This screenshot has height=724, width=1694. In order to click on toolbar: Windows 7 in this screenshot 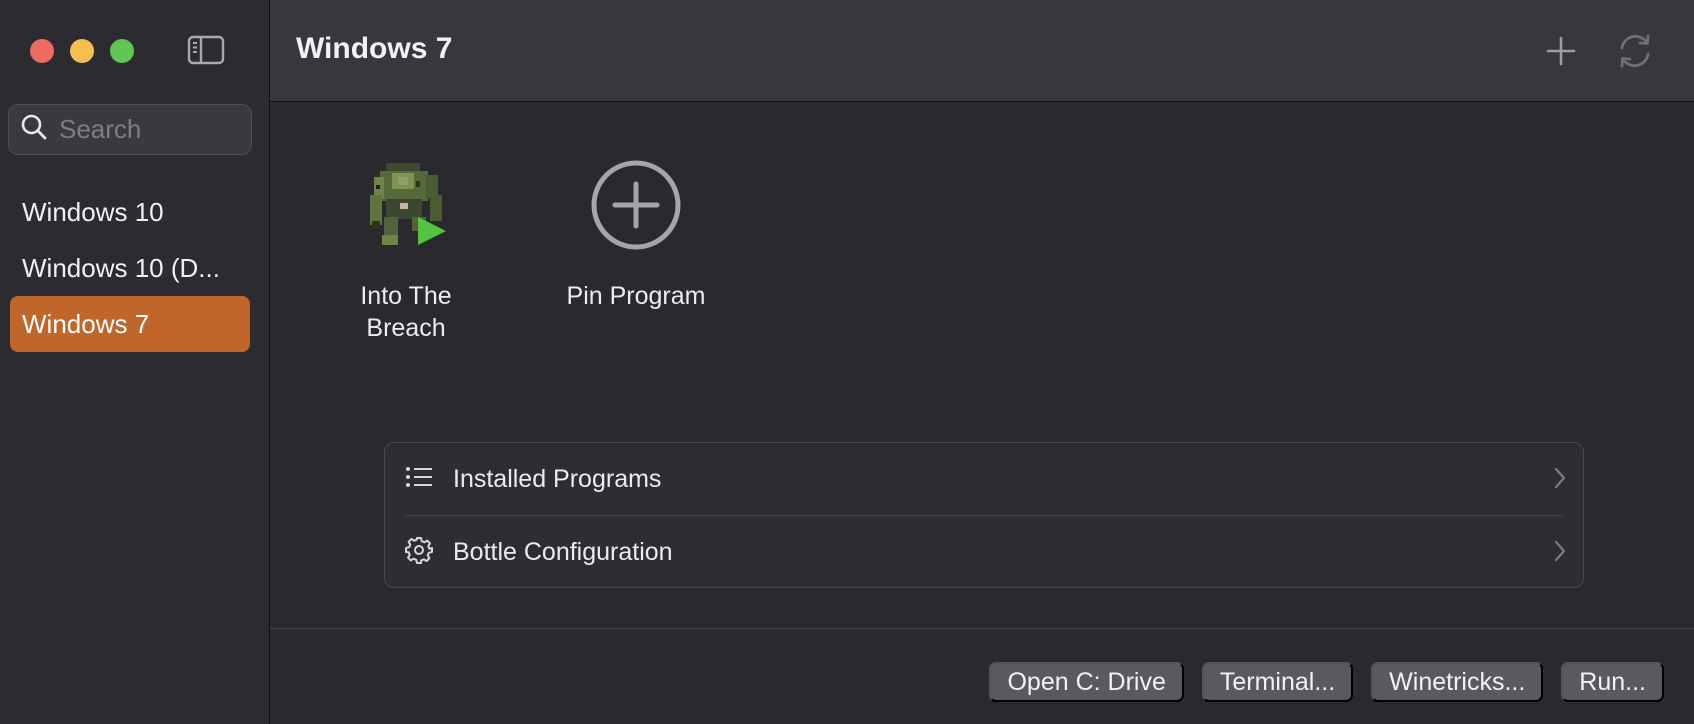, I will do `click(982, 51)`.